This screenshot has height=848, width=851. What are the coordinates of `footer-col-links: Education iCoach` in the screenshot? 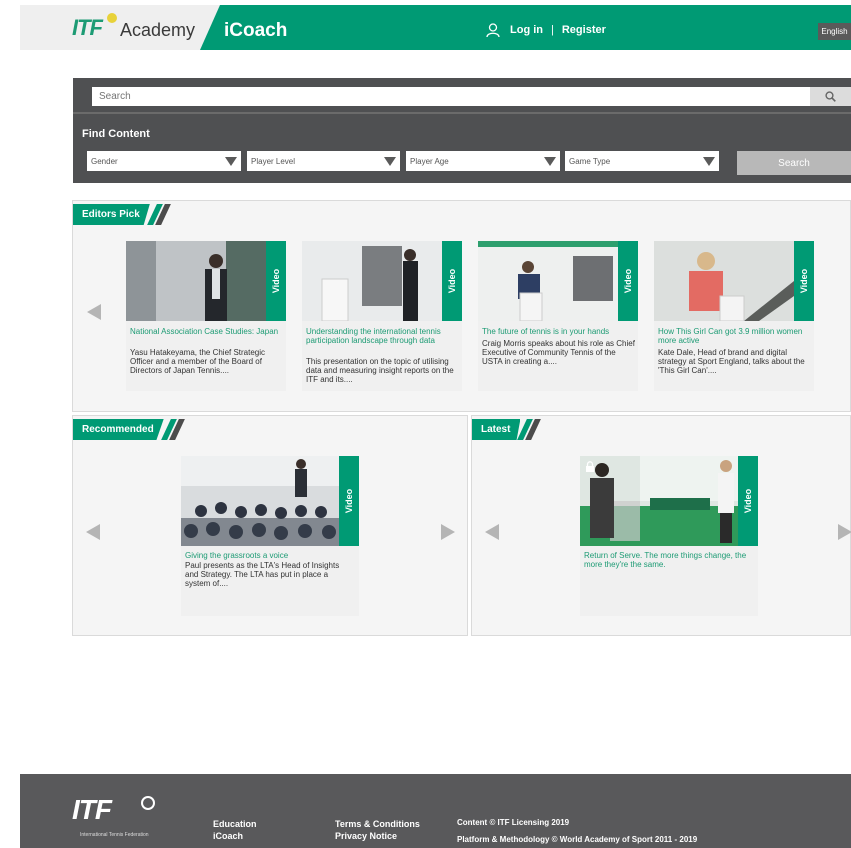 It's located at (235, 830).